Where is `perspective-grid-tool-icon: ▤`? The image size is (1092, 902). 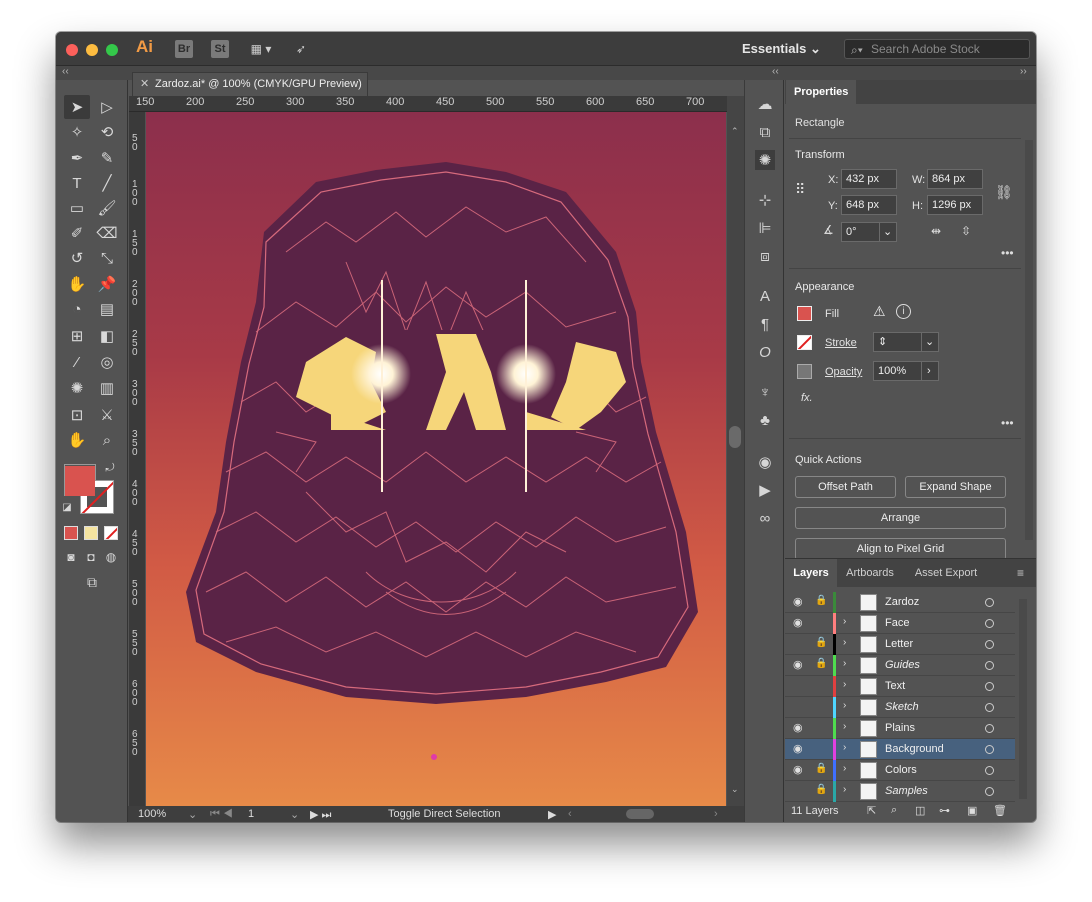 perspective-grid-tool-icon: ▤ is located at coordinates (107, 309).